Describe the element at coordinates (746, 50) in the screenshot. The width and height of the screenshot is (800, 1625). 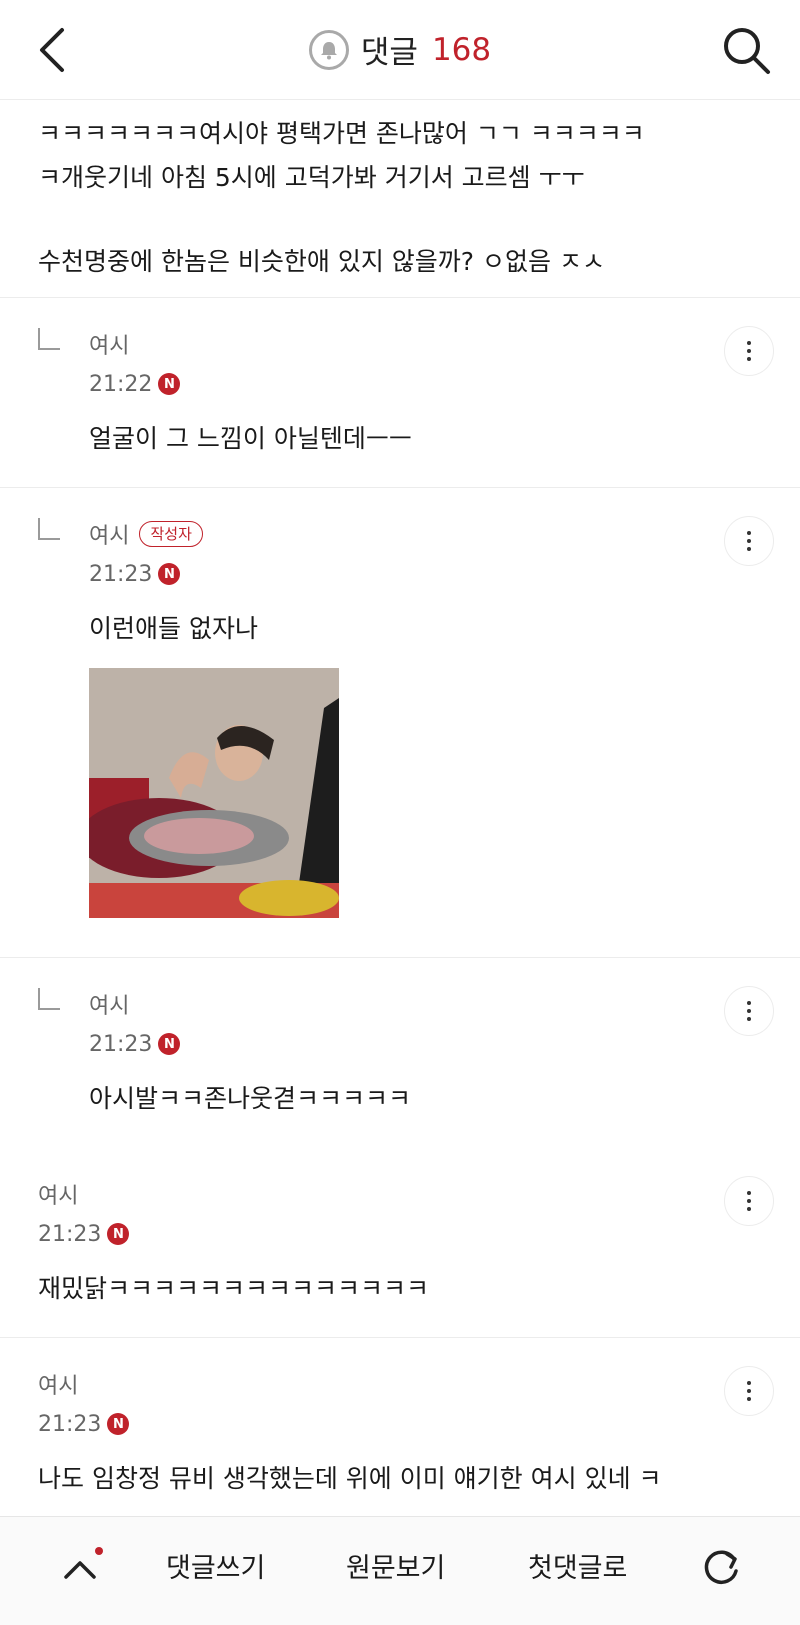
I see `search-icon` at that location.